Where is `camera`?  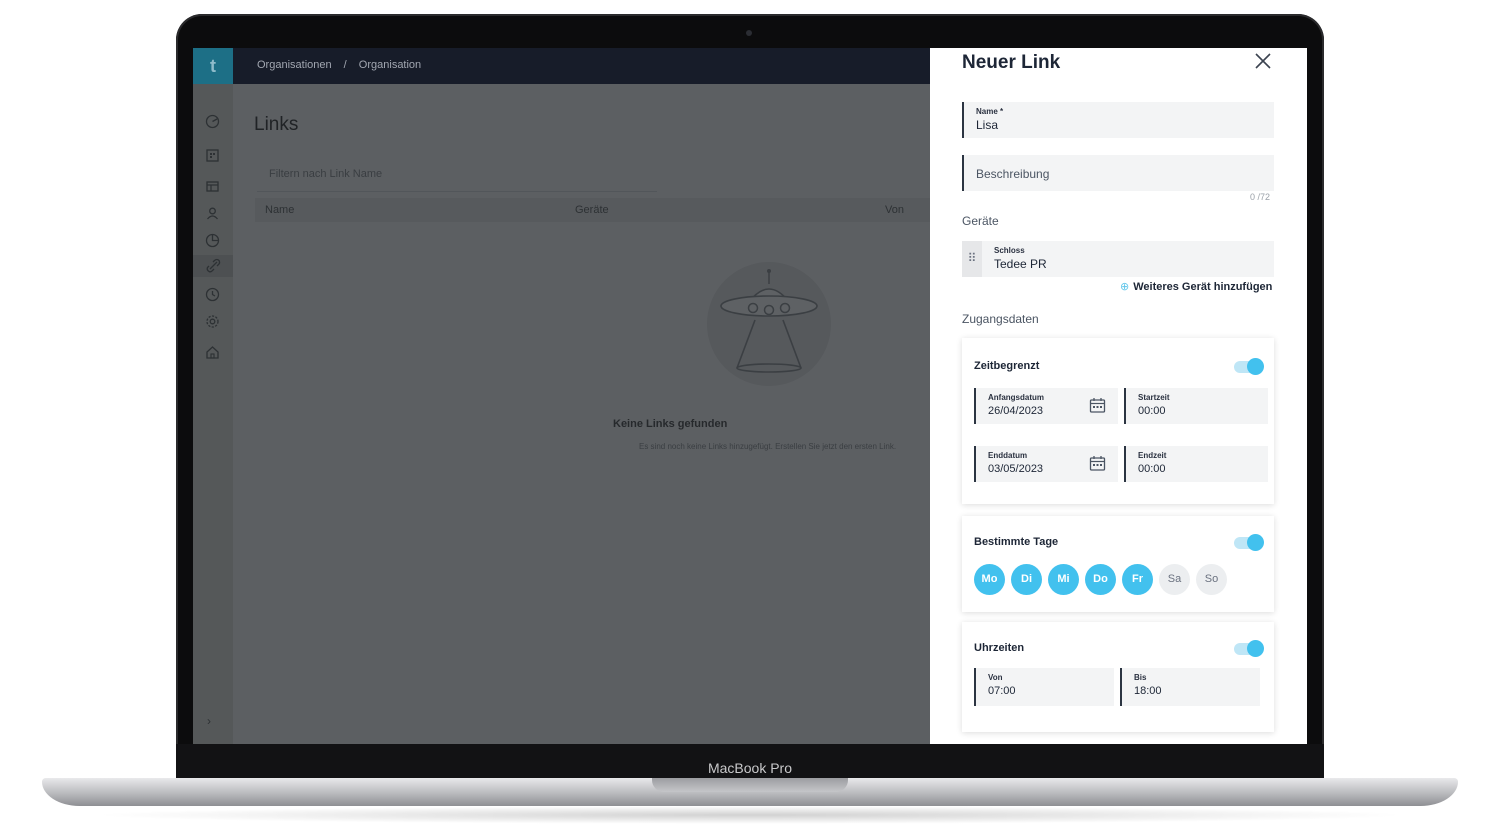
camera is located at coordinates (749, 33).